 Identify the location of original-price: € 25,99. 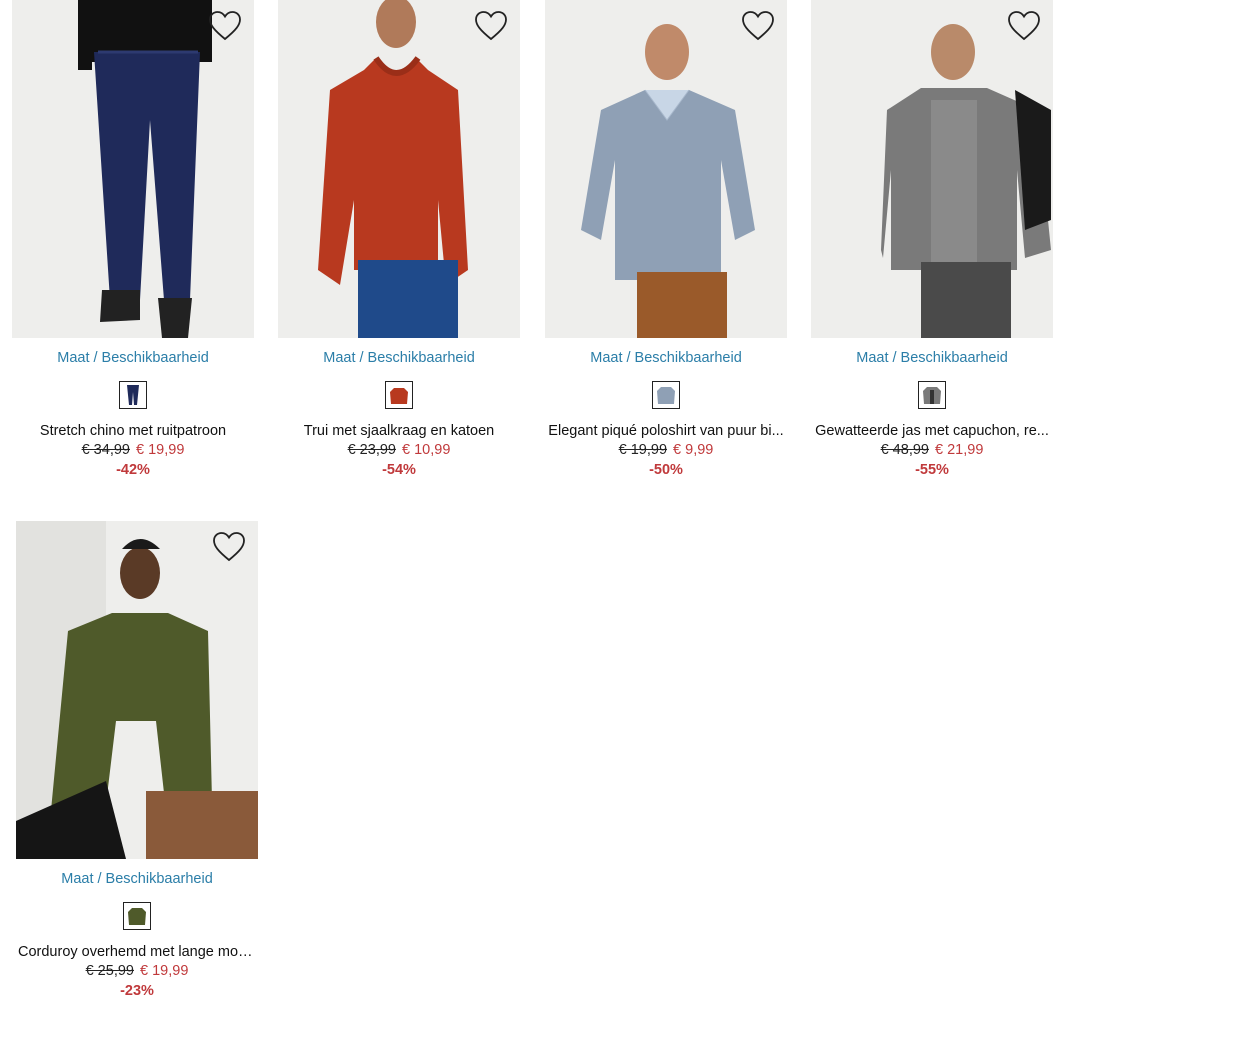
(109, 971).